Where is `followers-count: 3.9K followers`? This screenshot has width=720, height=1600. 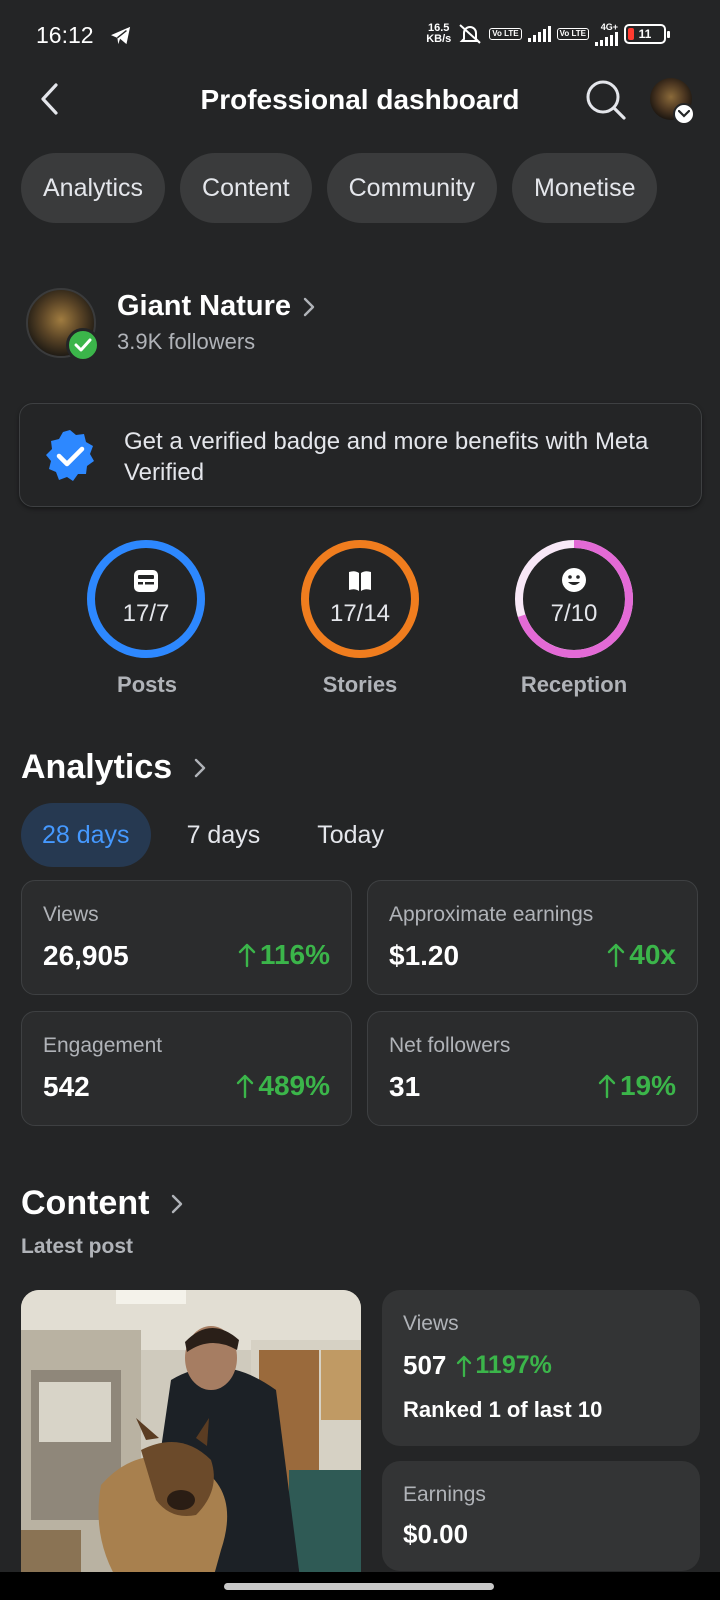 followers-count: 3.9K followers is located at coordinates (186, 341).